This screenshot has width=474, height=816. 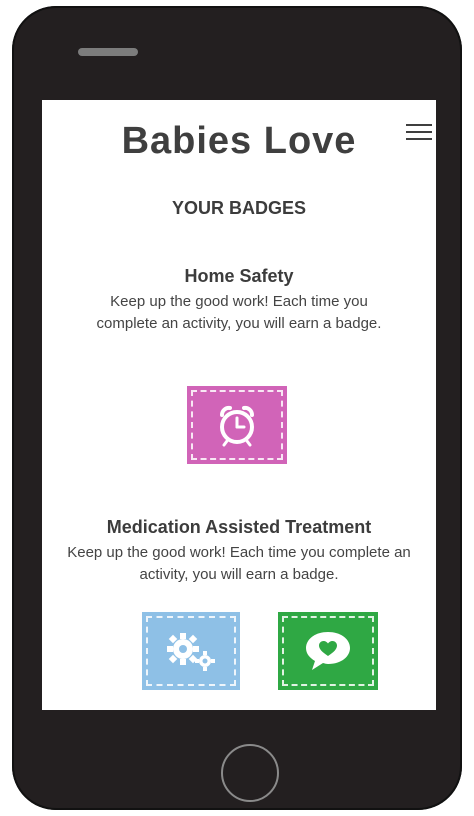 What do you see at coordinates (239, 276) in the screenshot?
I see `badge-group-title: Home Safety` at bounding box center [239, 276].